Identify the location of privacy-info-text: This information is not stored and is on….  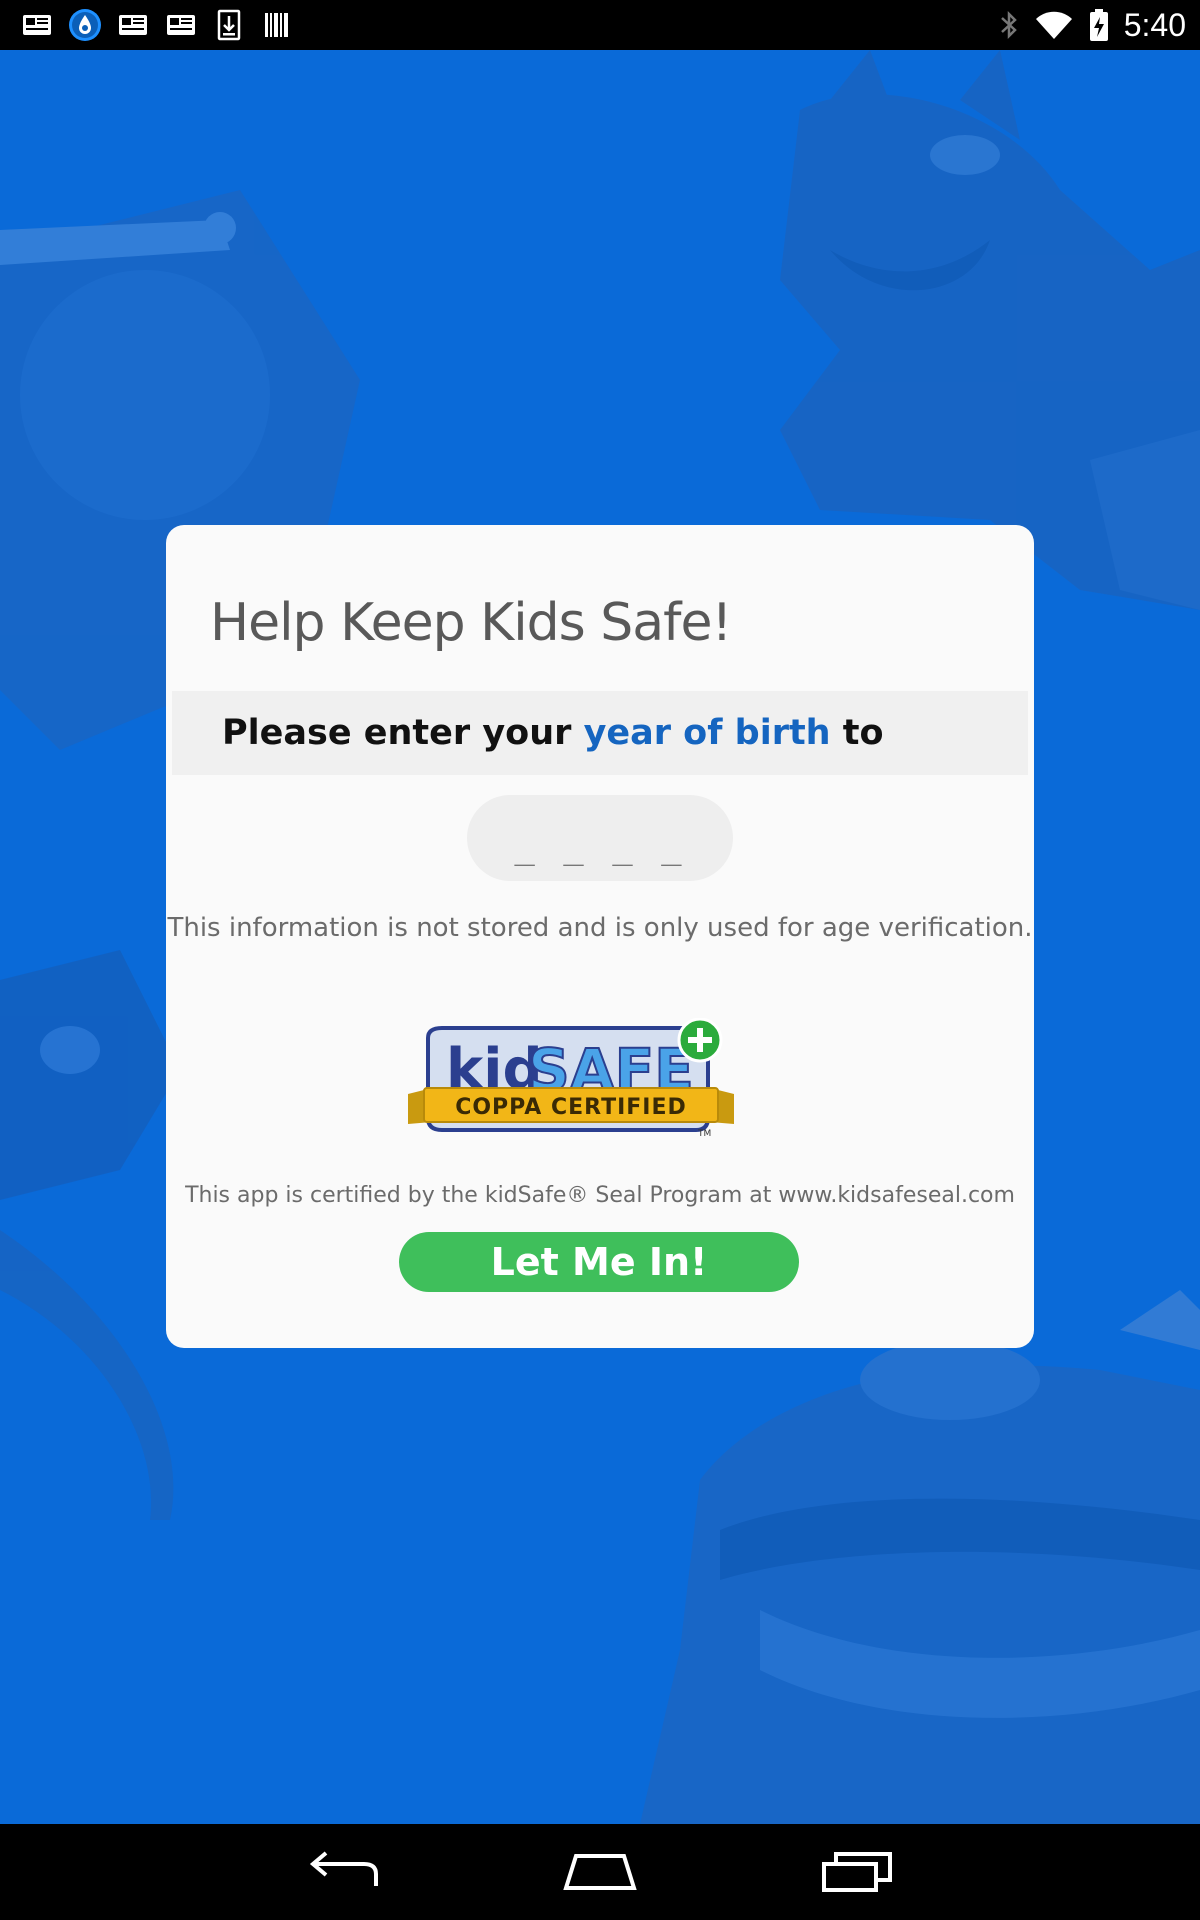
(600, 928).